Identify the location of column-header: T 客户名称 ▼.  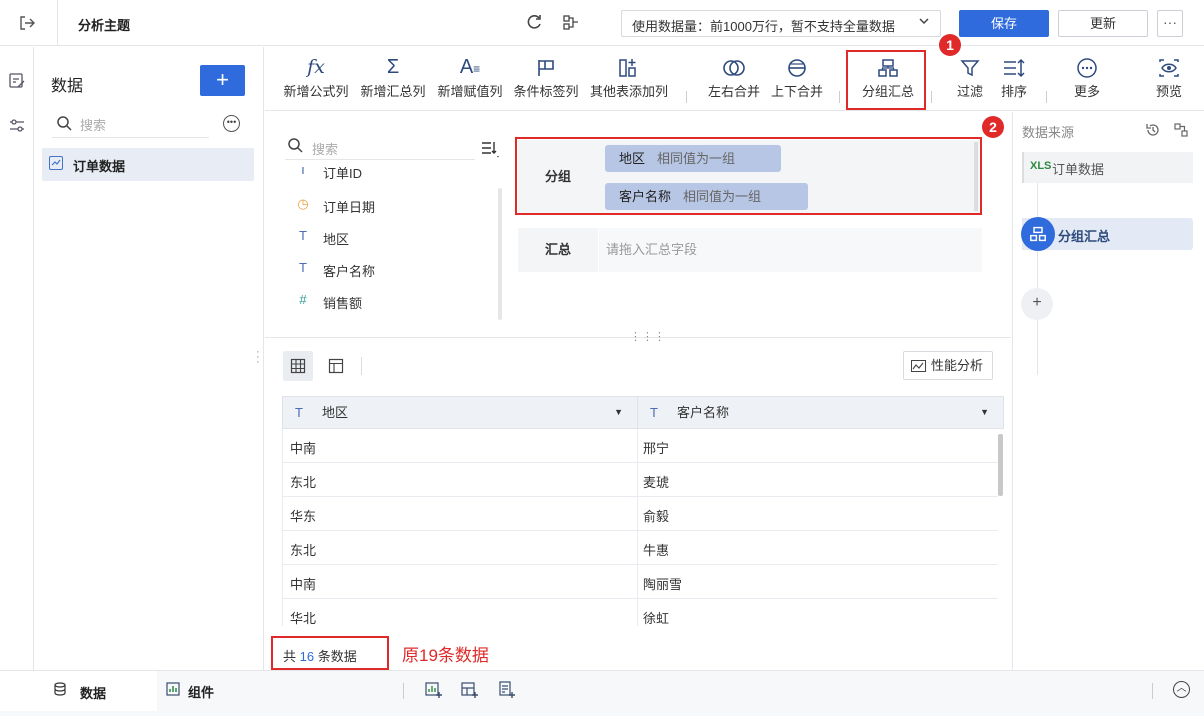
(820, 412).